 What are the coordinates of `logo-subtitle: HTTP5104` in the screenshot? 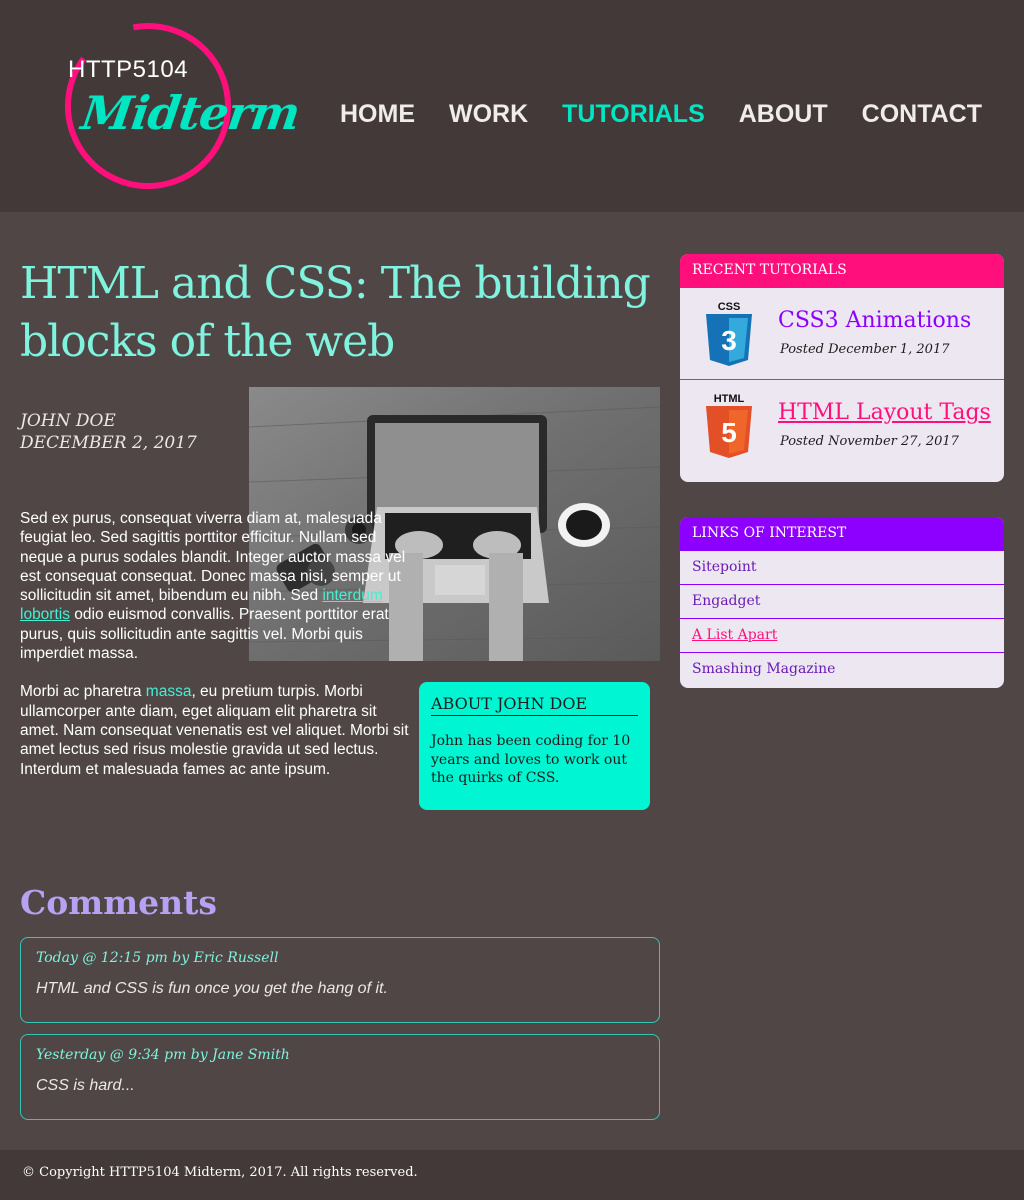 It's located at (128, 69).